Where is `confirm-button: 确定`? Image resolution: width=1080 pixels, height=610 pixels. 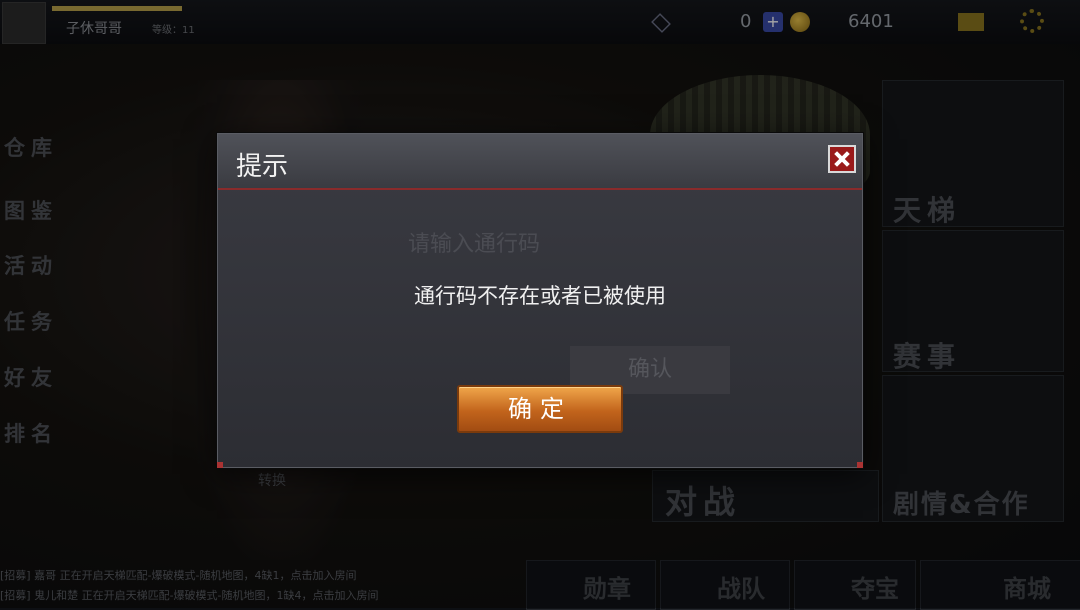 confirm-button: 确定 is located at coordinates (540, 409).